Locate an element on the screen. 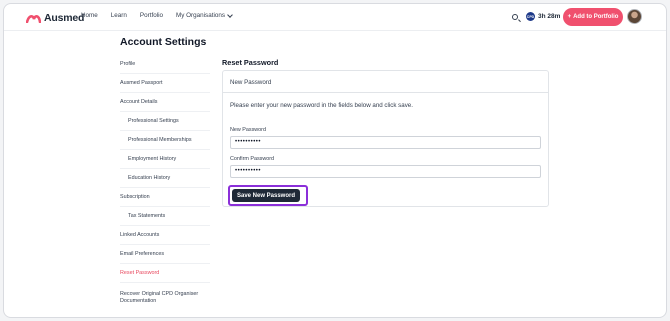 This screenshot has width=670, height=321. avatar is located at coordinates (634, 16).